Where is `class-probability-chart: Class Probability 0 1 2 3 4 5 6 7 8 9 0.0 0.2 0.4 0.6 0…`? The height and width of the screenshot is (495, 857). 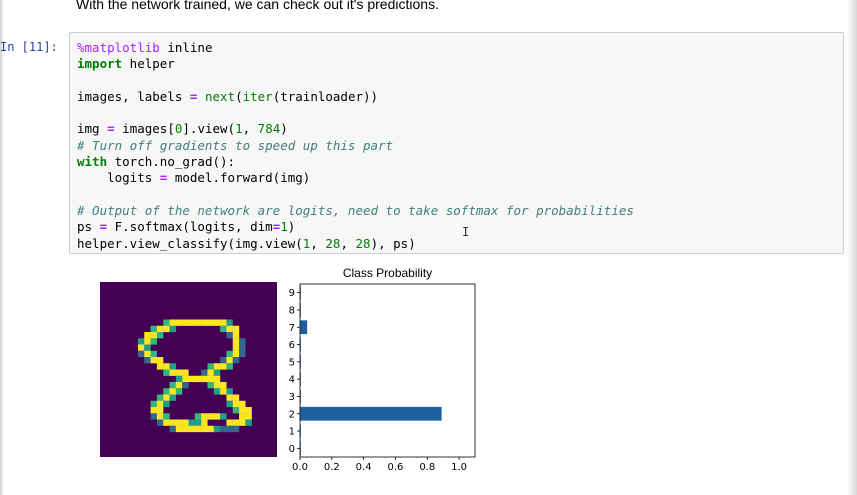 class-probability-chart: Class Probability 0 1 2 3 4 5 6 7 8 9 0.0 0.2 0.4 0.6 0… is located at coordinates (382, 369).